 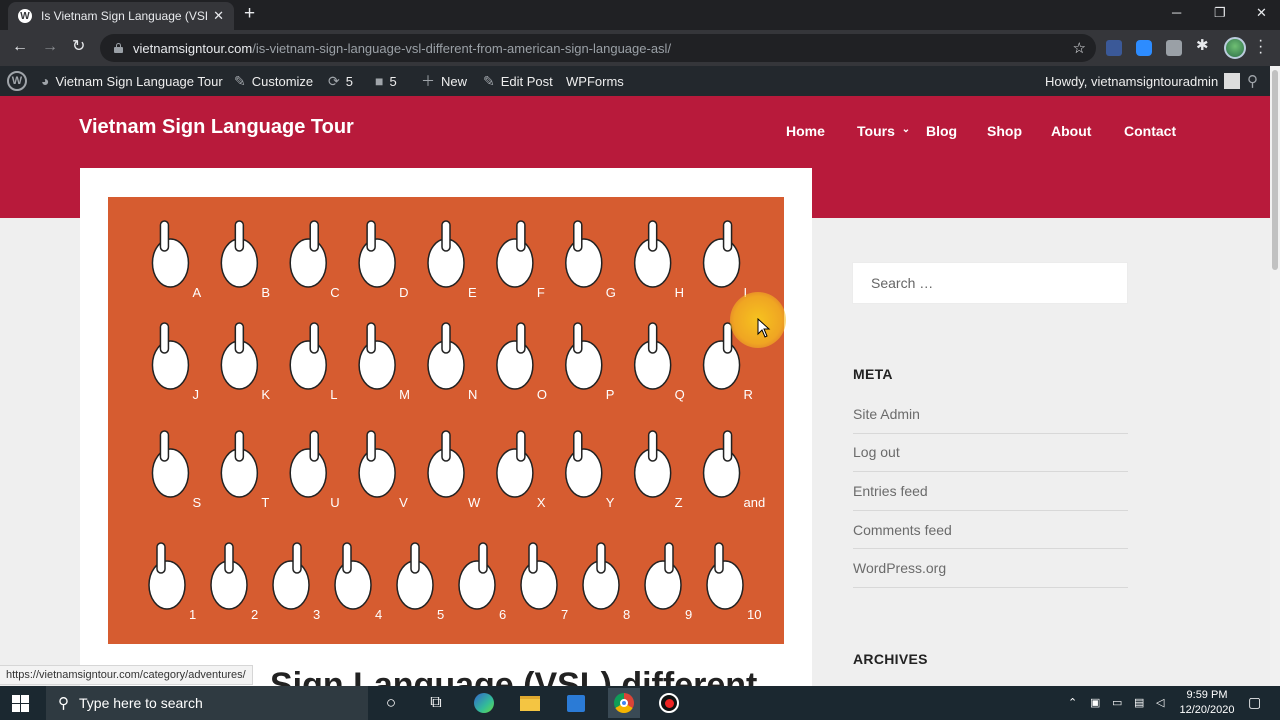 I want to click on nav-about: About, so click(x=1071, y=131).